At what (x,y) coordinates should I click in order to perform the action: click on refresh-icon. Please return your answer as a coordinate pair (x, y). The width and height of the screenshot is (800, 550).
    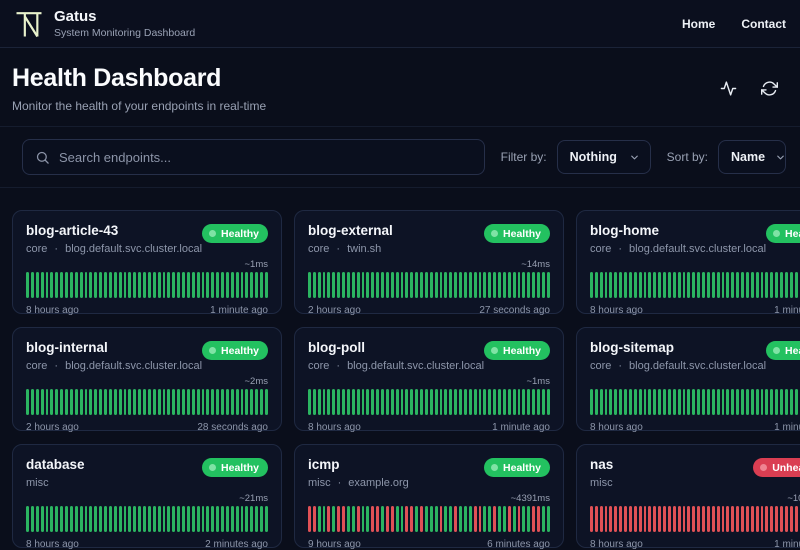
    Looking at the image, I should click on (769, 88).